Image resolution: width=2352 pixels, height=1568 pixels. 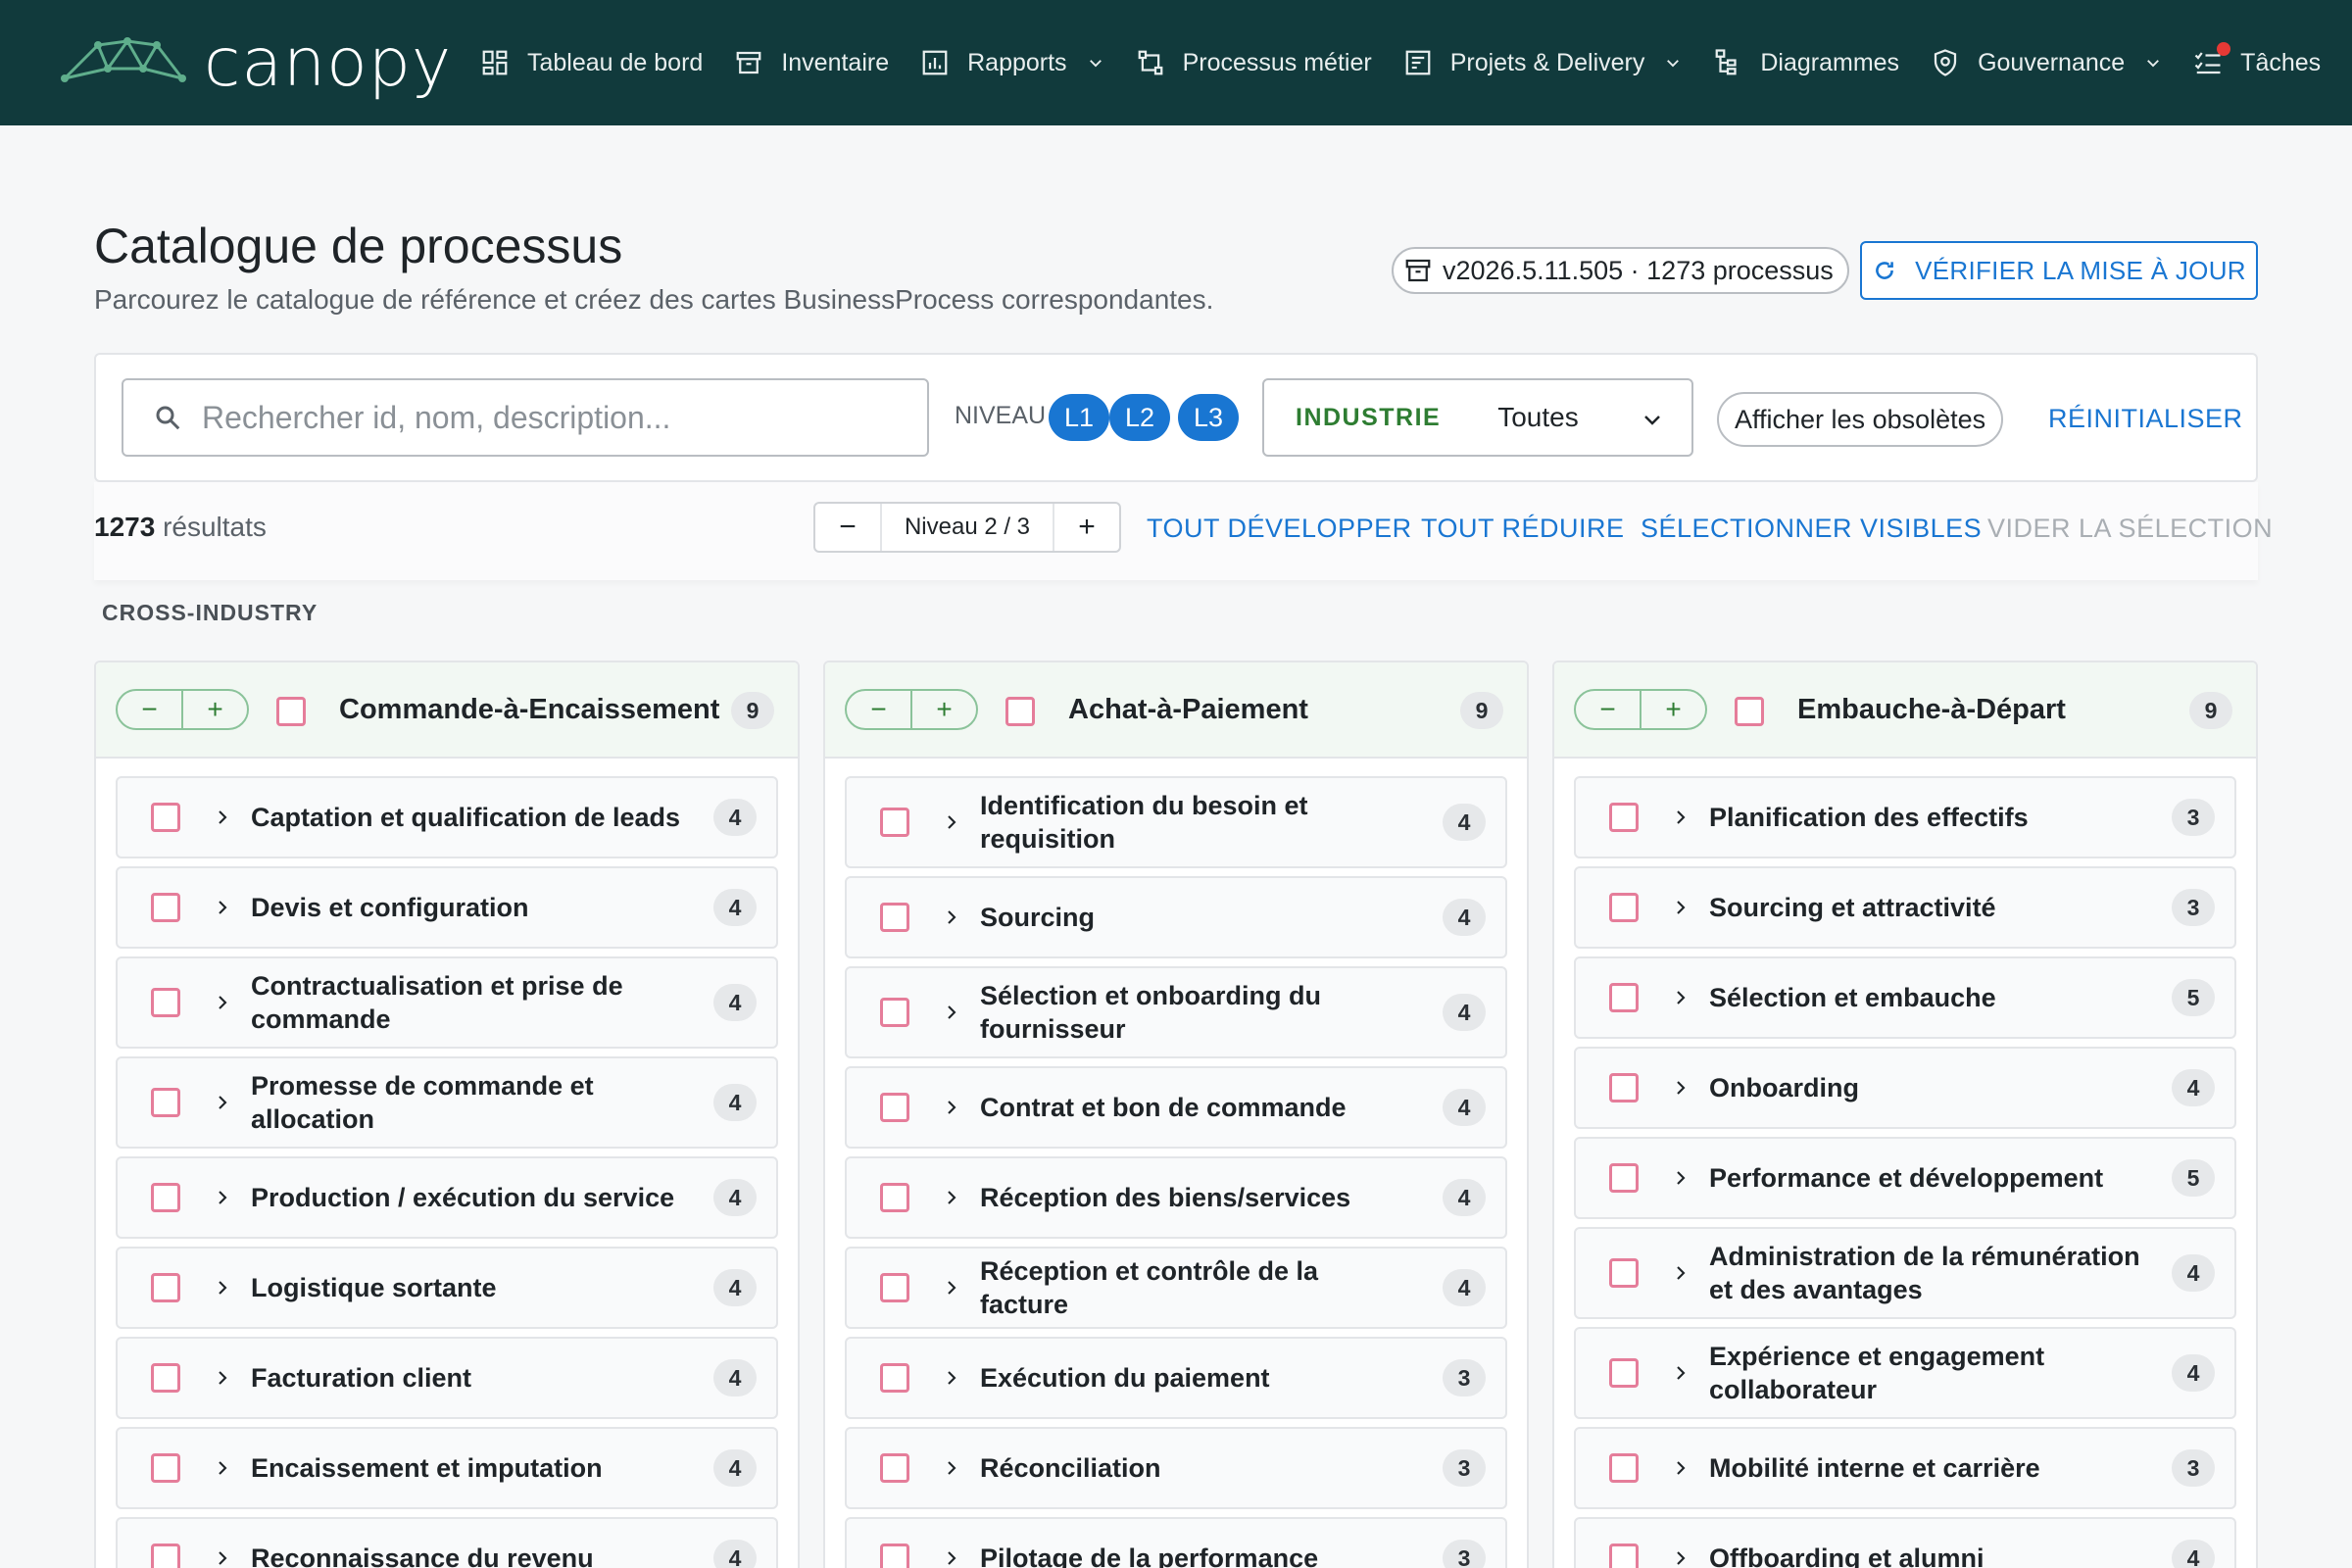 I want to click on search-input, so click(x=545, y=417).